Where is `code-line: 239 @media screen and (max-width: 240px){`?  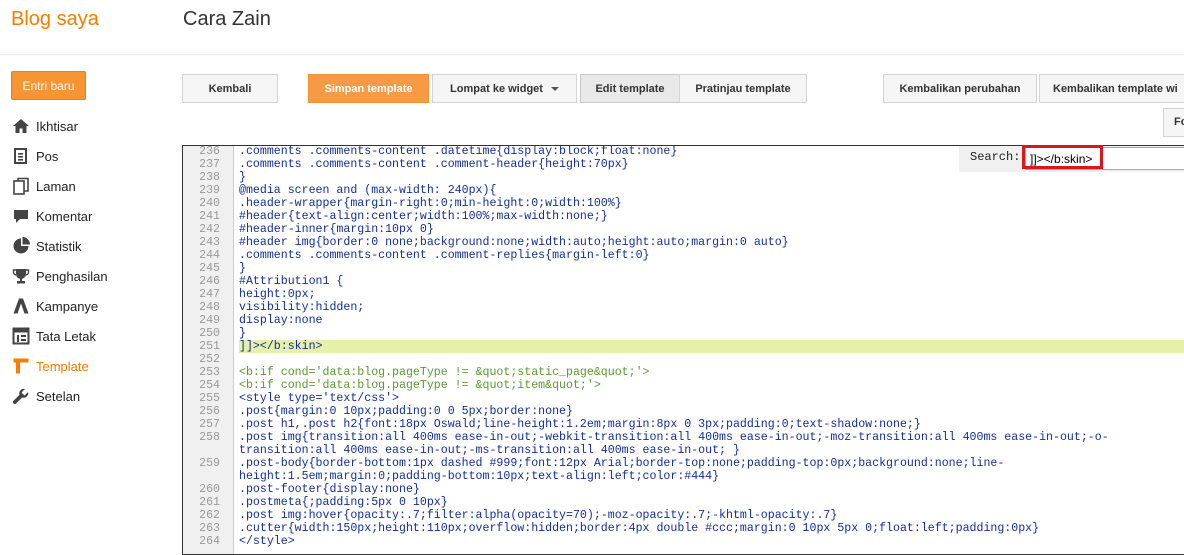
code-line: 239 @media screen and (max-width: 240px){ is located at coordinates (683, 190).